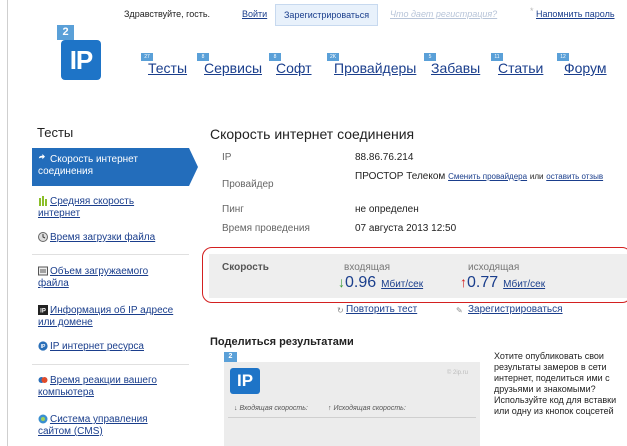 This screenshot has height=446, width=627. I want to click on provider-label: Провайдер, so click(248, 184).